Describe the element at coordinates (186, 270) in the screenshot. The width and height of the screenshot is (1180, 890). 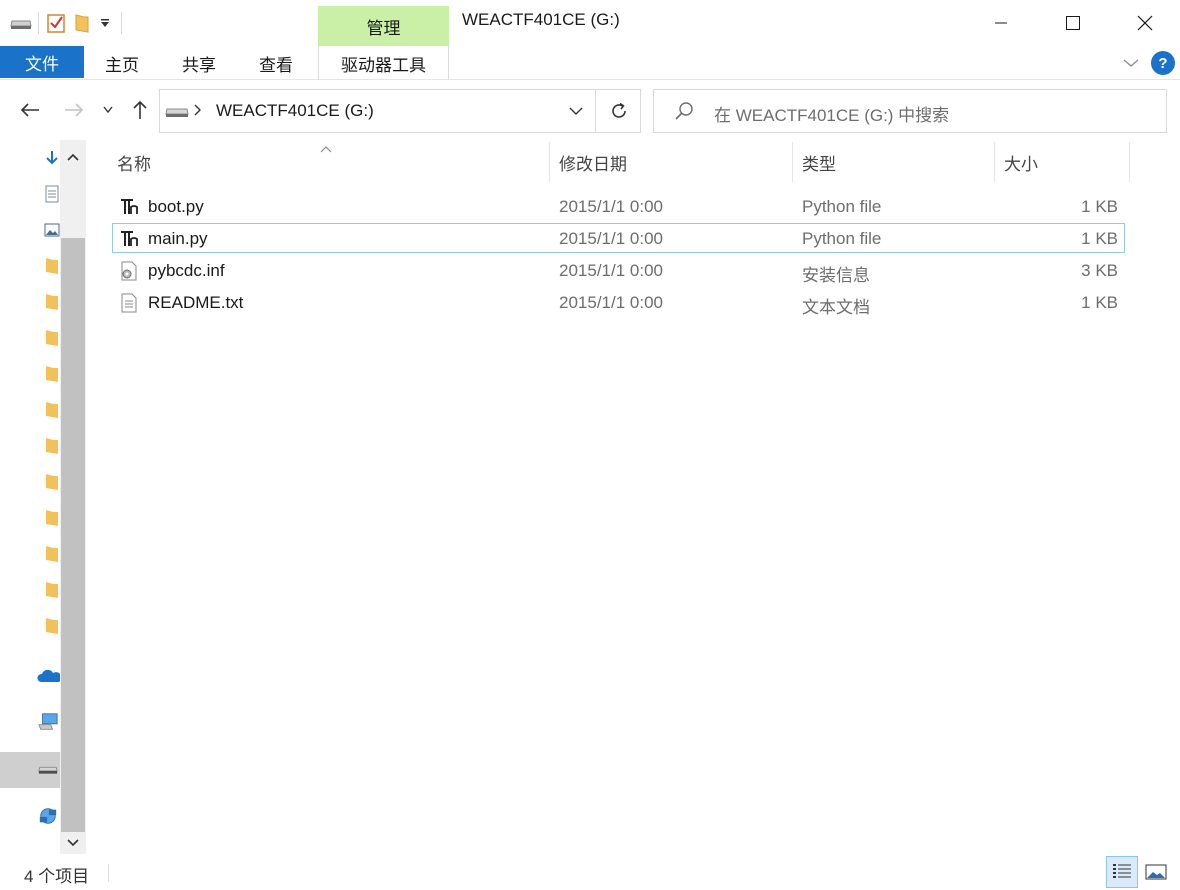
I see `file-name: pybcdc.inf` at that location.